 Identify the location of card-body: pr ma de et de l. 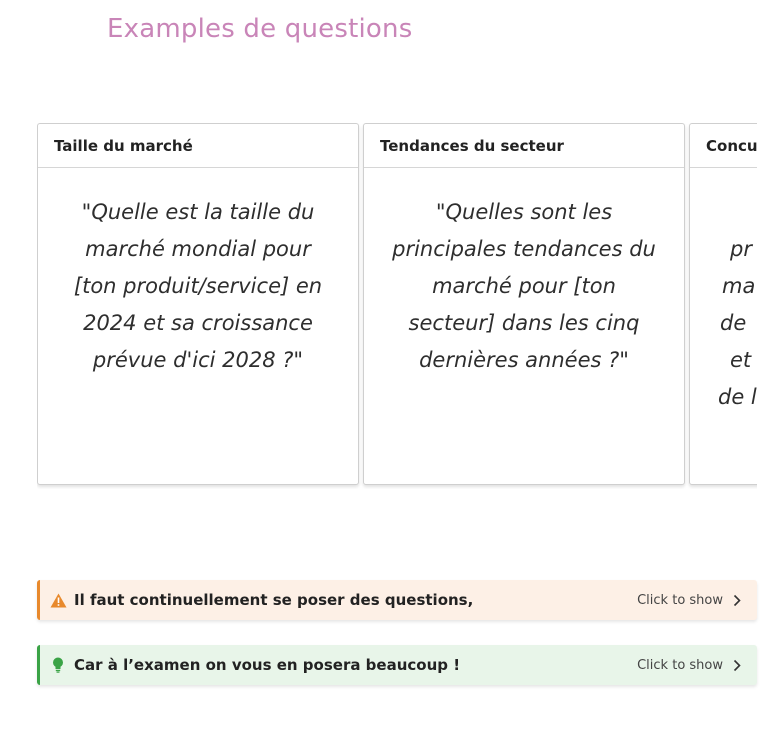
(723, 292).